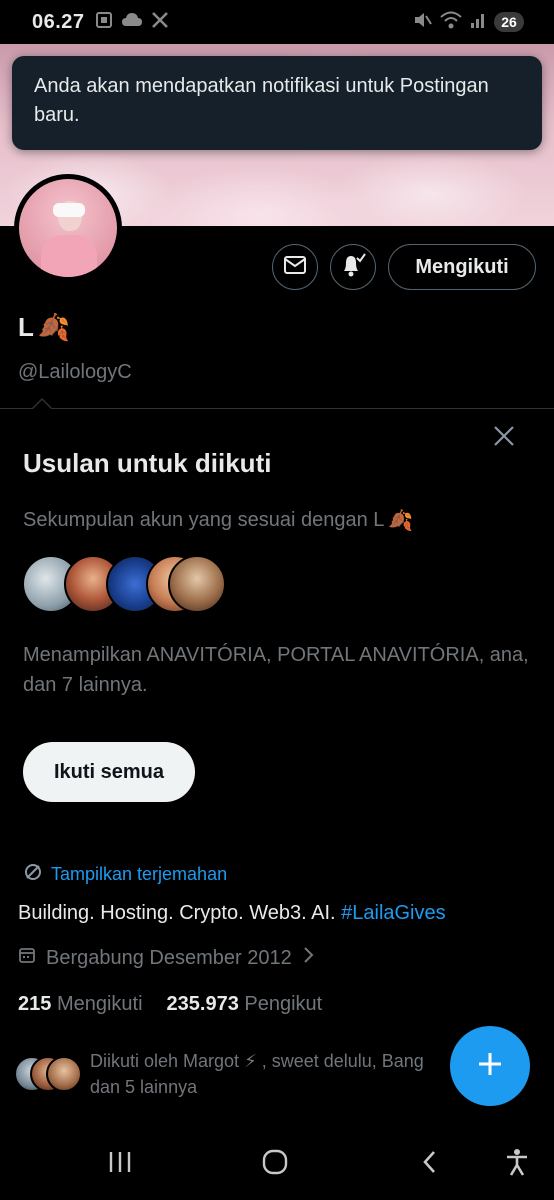  What do you see at coordinates (26, 327) in the screenshot?
I see `display-name-text: L` at bounding box center [26, 327].